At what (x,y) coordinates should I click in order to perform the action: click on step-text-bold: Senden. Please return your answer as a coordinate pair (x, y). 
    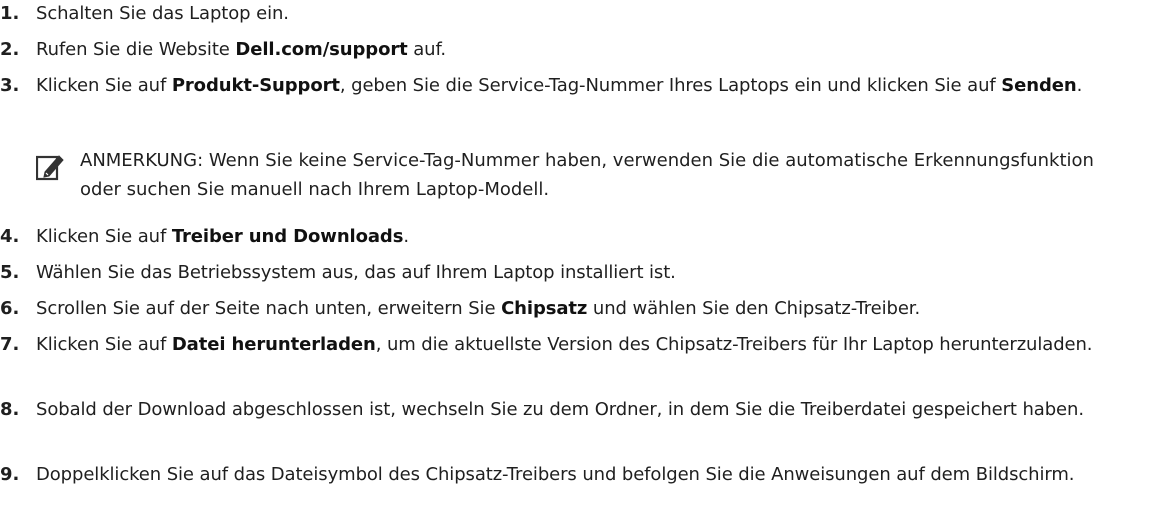
    Looking at the image, I should click on (1039, 85).